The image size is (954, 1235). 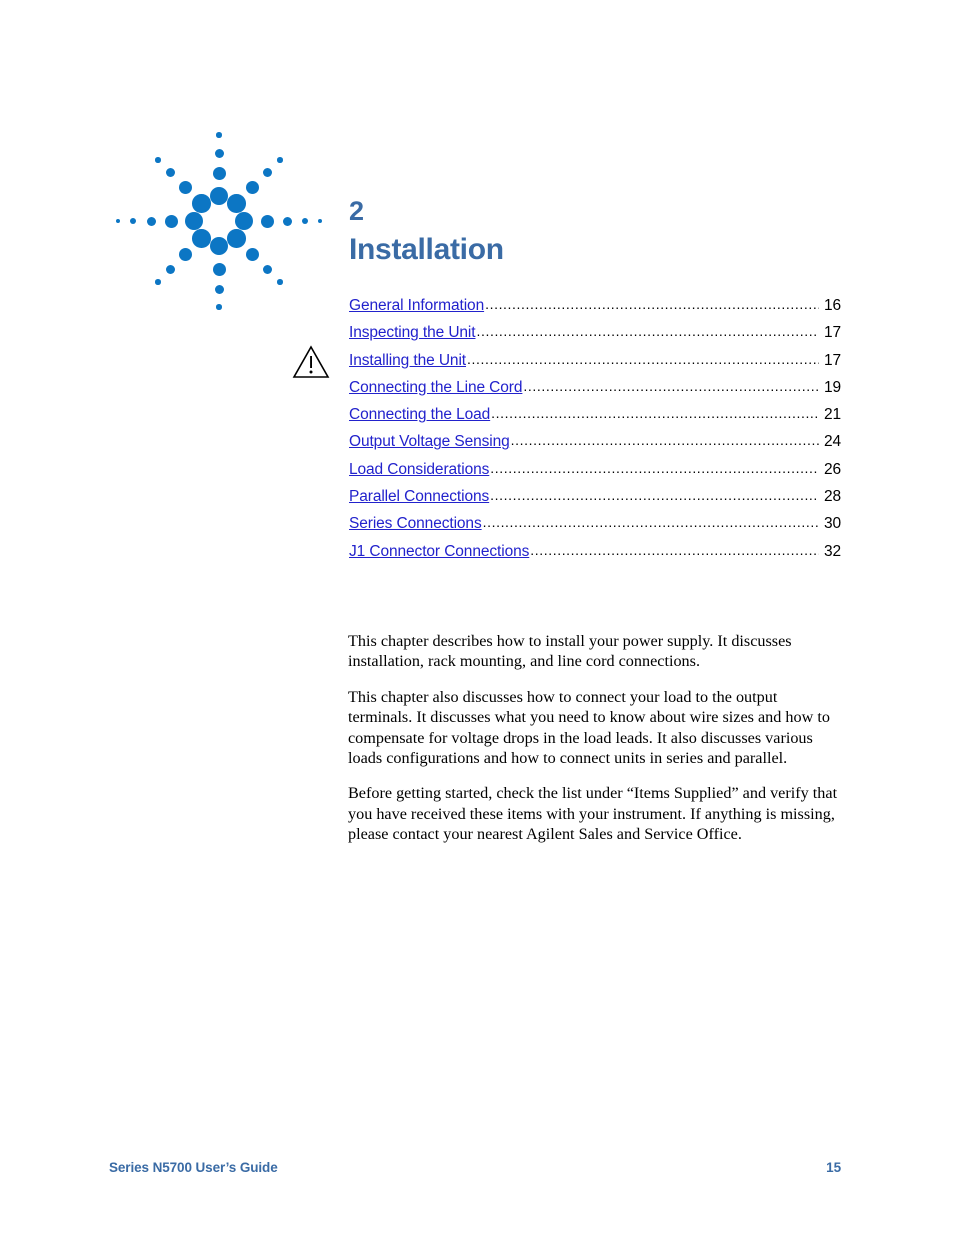 I want to click on toc-page-number: 28, so click(x=832, y=497).